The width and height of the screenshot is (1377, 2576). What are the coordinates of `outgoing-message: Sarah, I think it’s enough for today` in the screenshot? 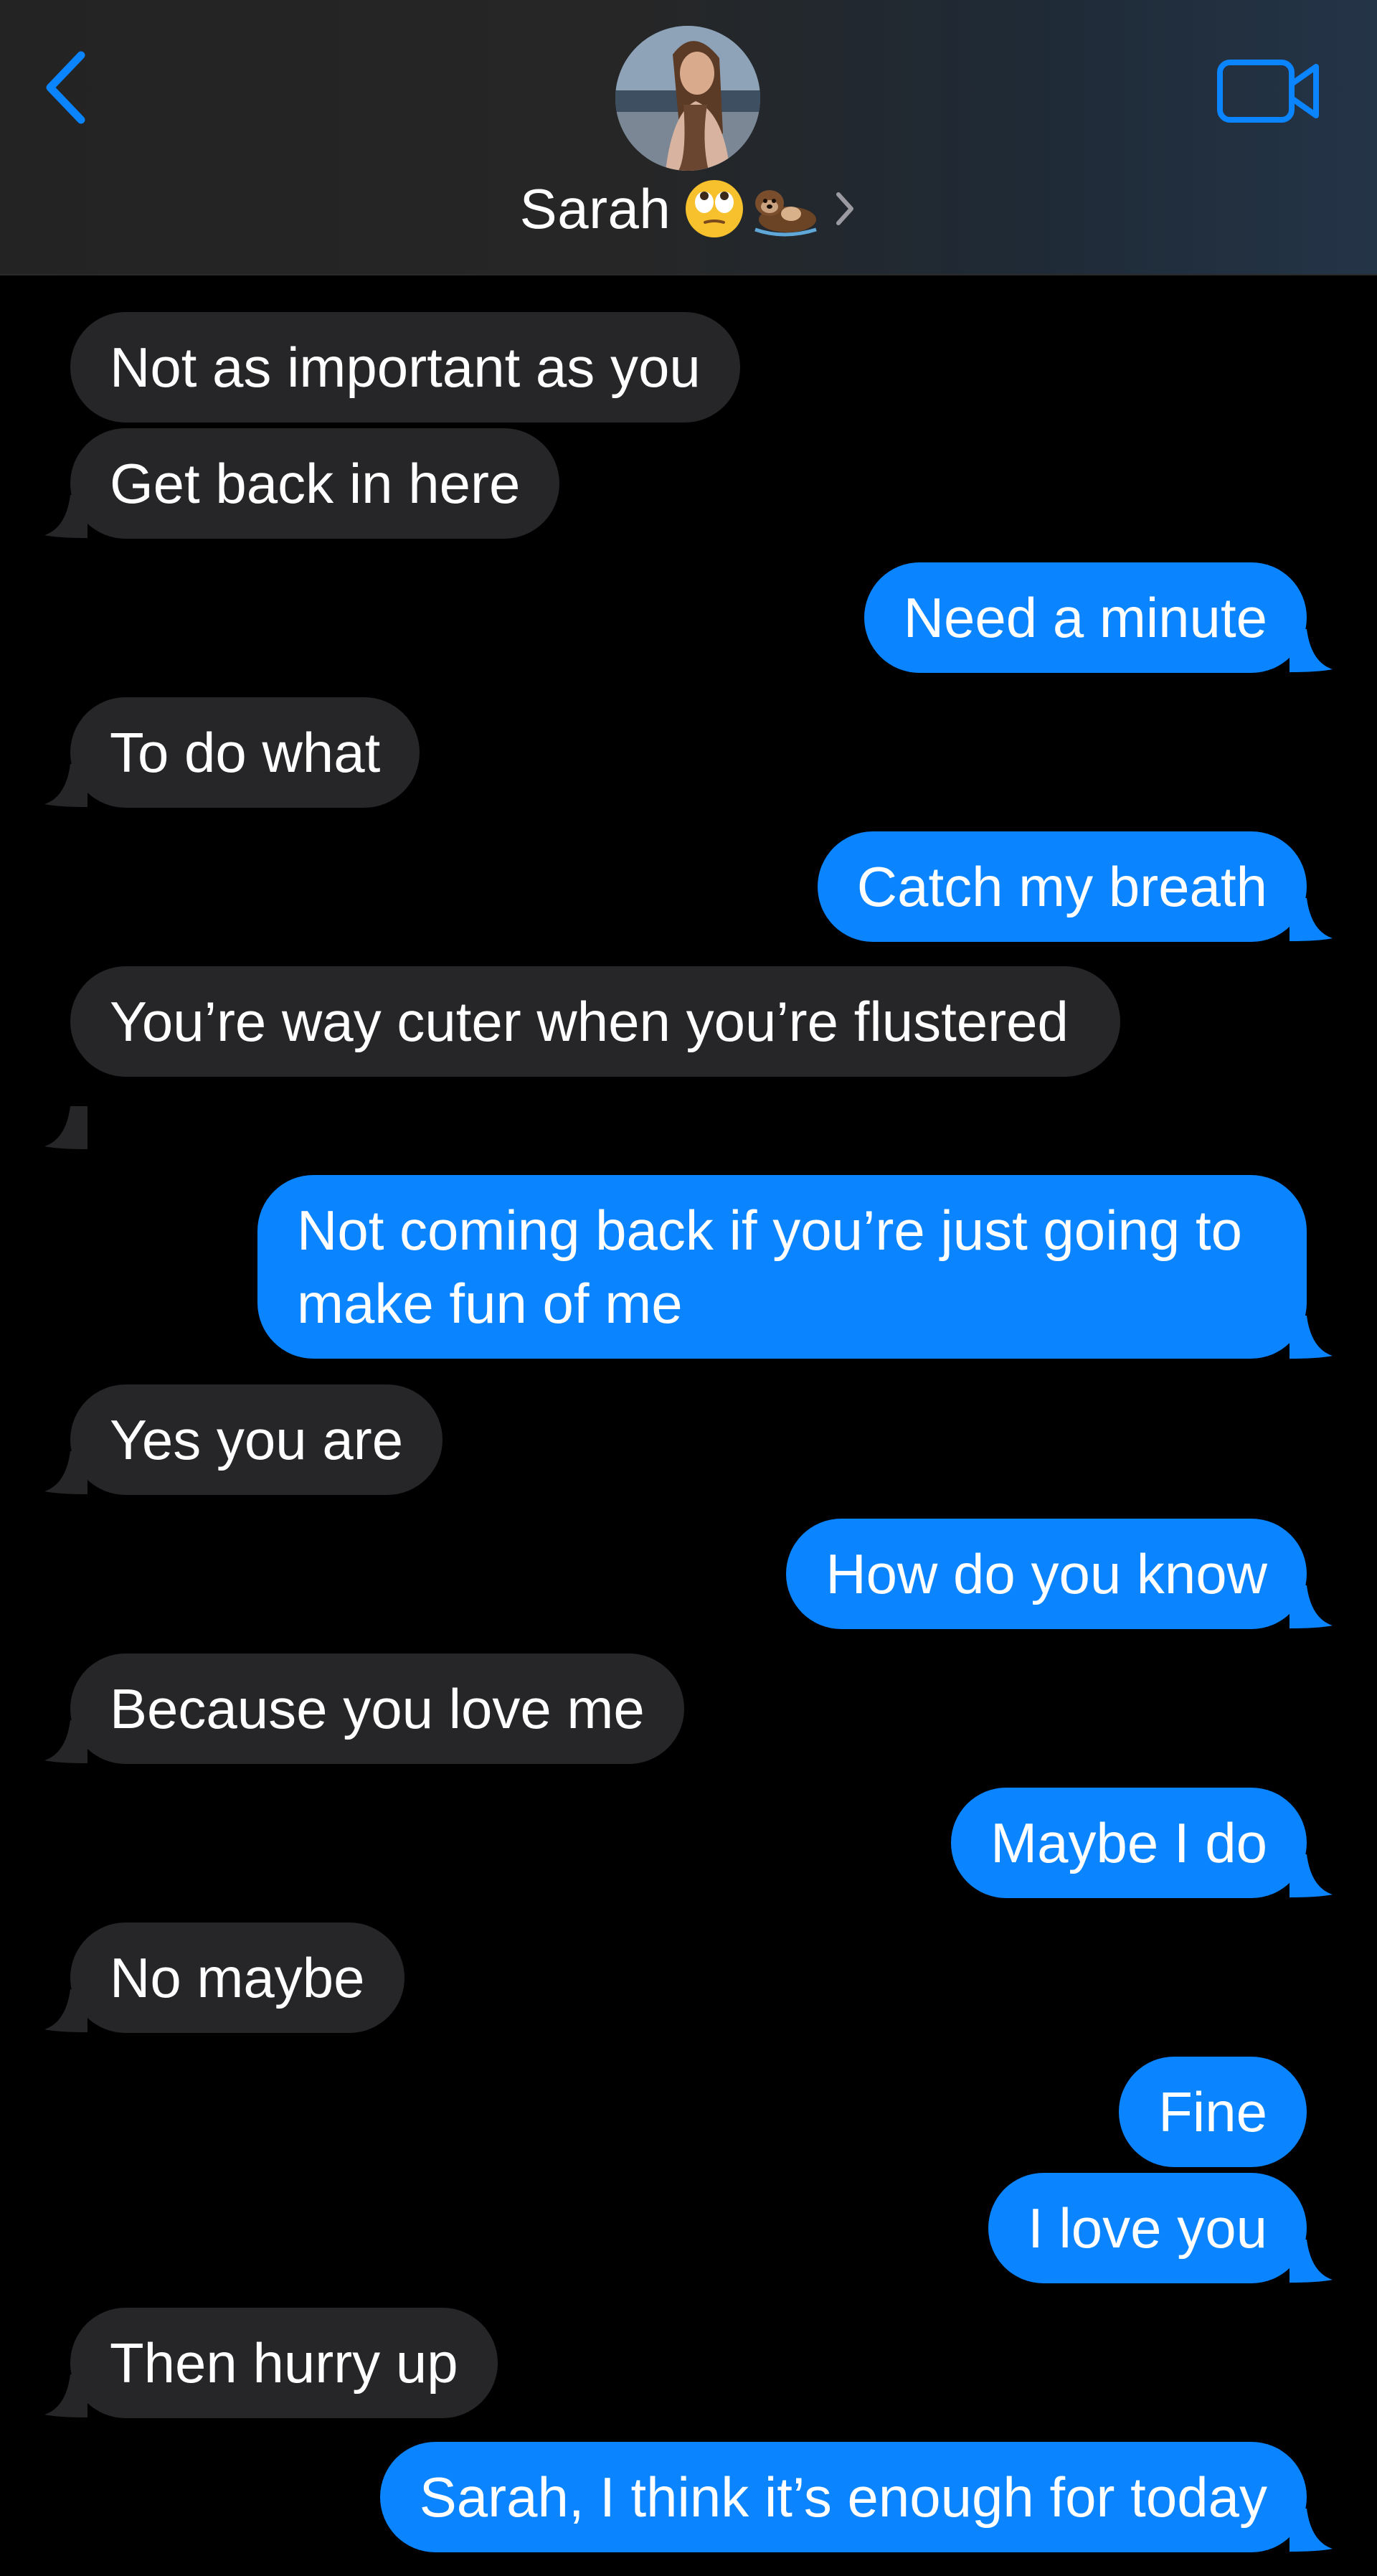 It's located at (843, 2497).